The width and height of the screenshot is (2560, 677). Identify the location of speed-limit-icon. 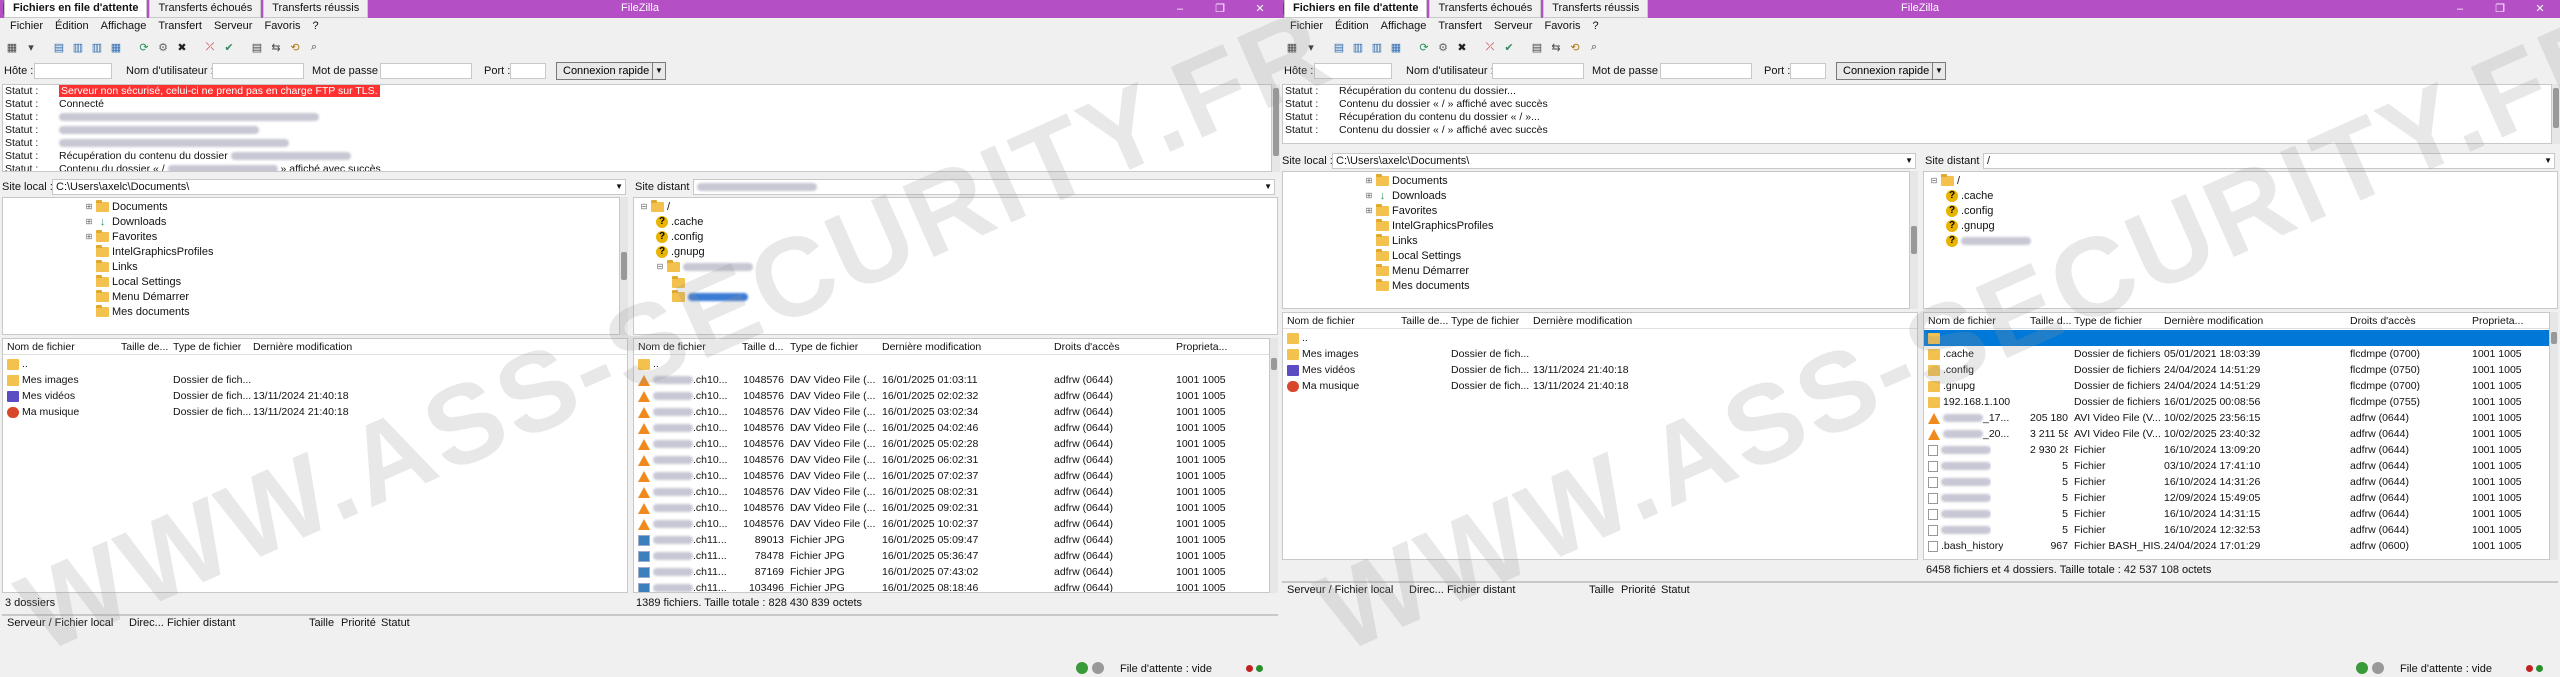
(2378, 668).